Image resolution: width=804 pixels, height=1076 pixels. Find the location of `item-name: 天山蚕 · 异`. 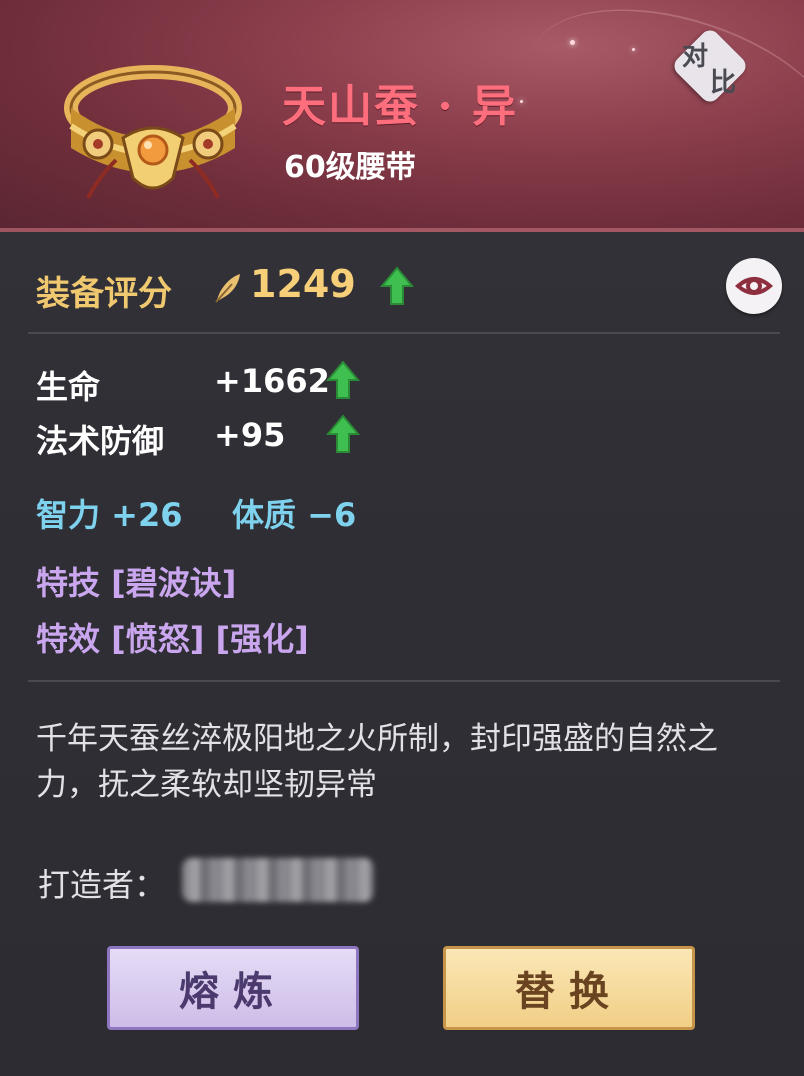

item-name: 天山蚕 · 异 is located at coordinates (400, 106).